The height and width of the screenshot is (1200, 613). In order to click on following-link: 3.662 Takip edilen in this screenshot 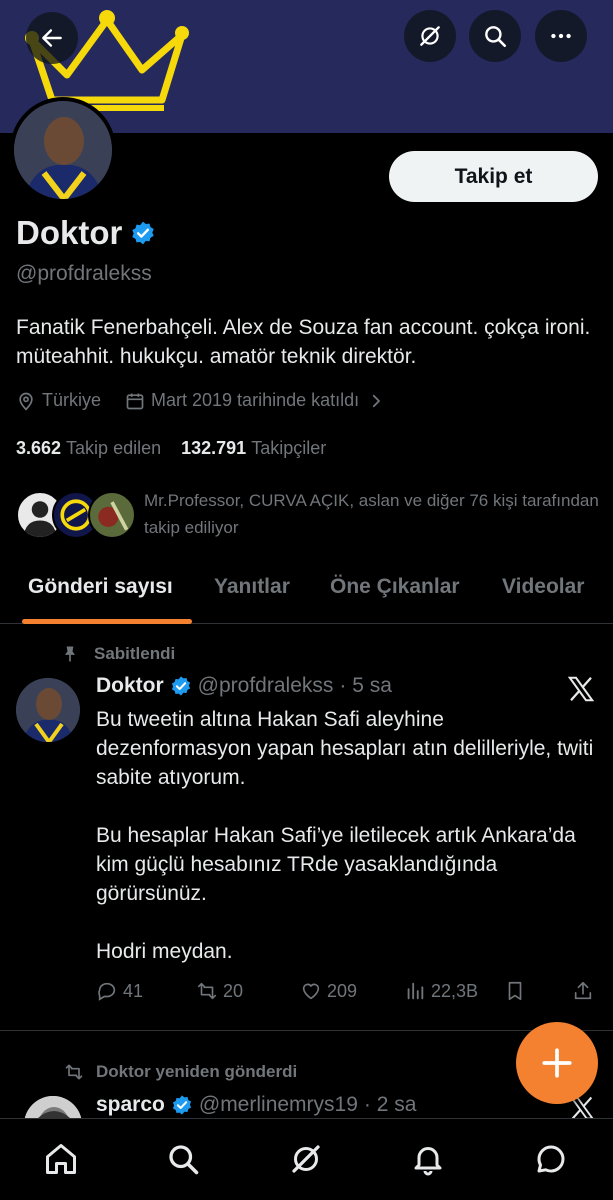, I will do `click(88, 448)`.